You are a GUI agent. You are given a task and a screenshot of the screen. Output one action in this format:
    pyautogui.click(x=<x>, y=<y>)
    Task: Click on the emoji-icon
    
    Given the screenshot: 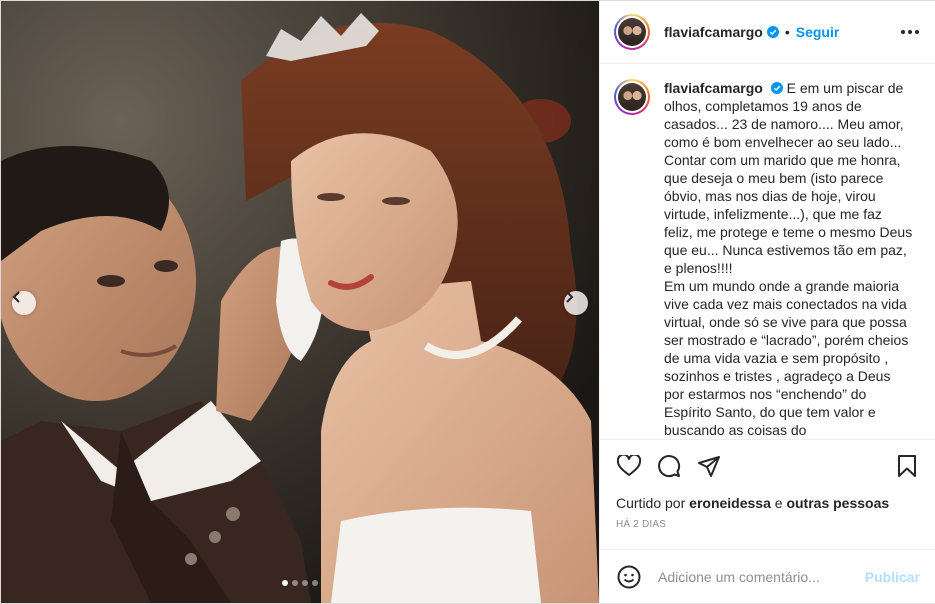 What is the action you would take?
    pyautogui.click(x=629, y=577)
    